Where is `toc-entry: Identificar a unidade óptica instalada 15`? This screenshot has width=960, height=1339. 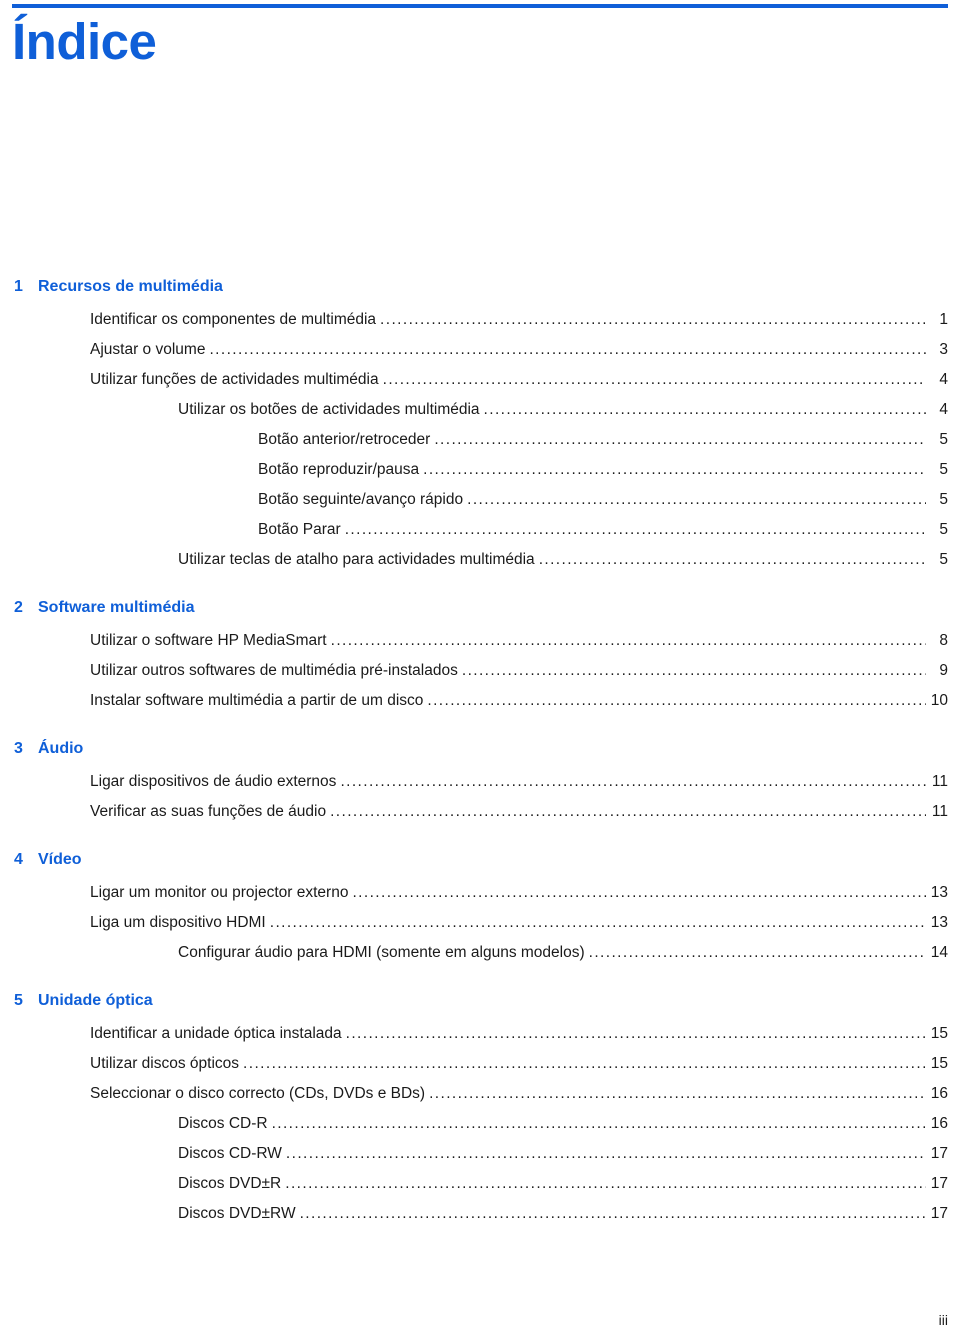
toc-entry: Identificar a unidade óptica instalada 15 is located at coordinates (480, 1034).